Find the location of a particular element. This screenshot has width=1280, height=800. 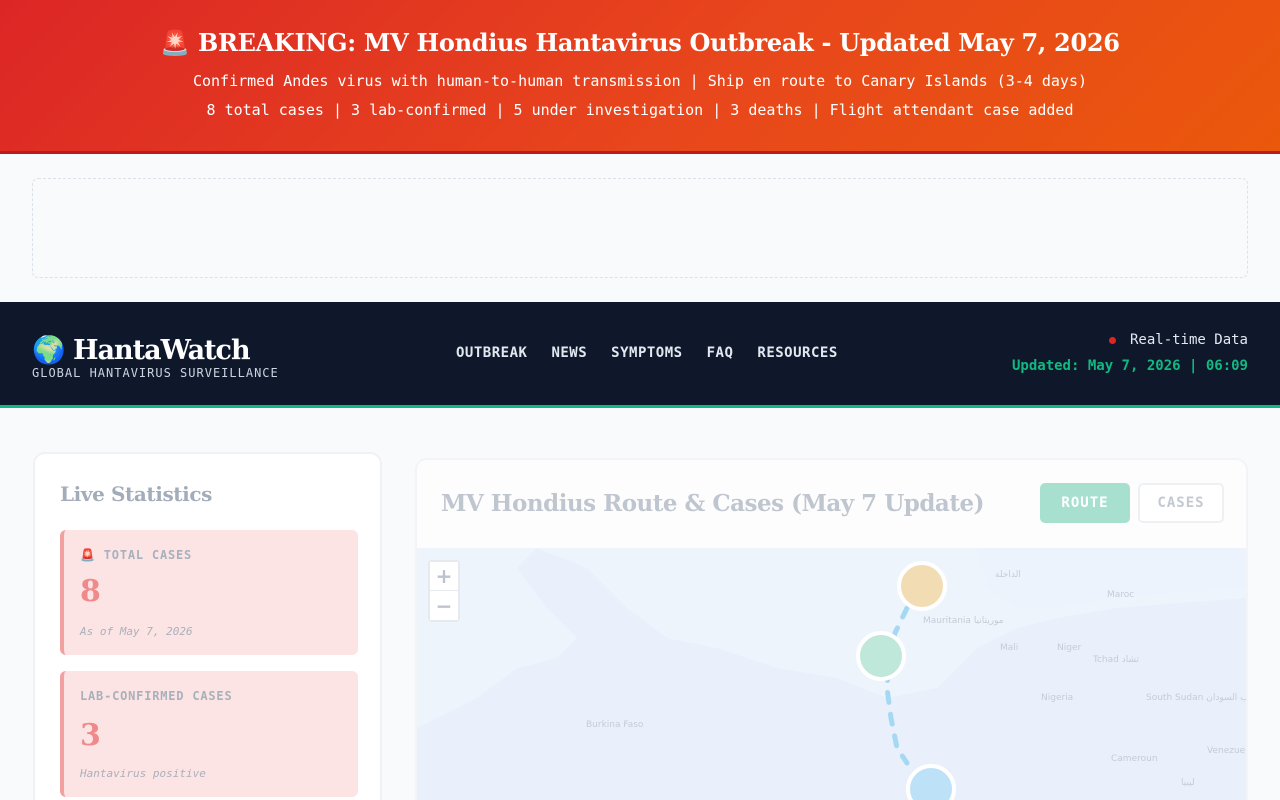

stat-label: 🚨 TOTAL CASES is located at coordinates (136, 555).